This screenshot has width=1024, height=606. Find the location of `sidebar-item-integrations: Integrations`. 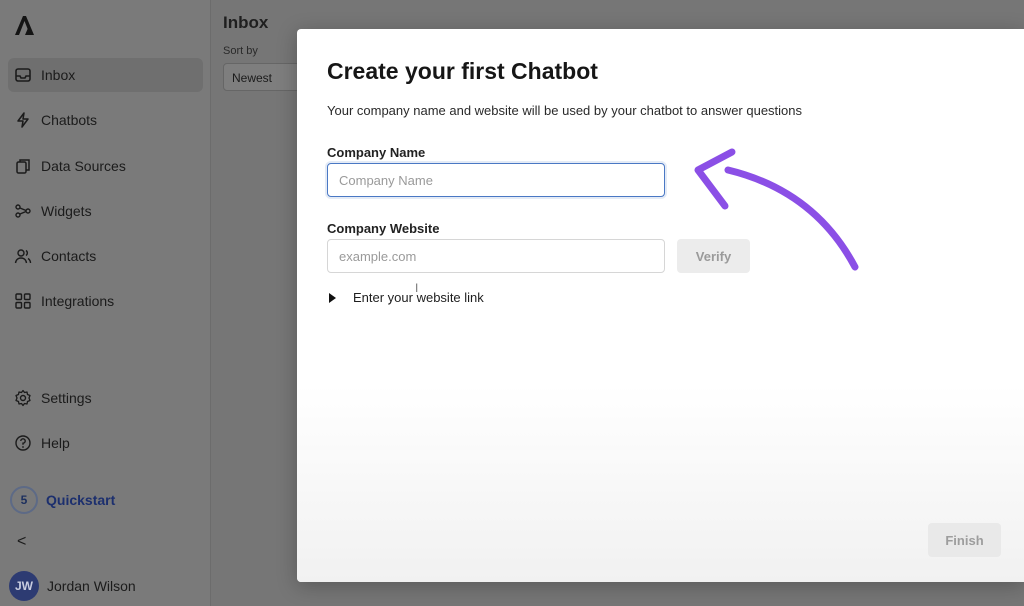

sidebar-item-integrations: Integrations is located at coordinates (105, 301).